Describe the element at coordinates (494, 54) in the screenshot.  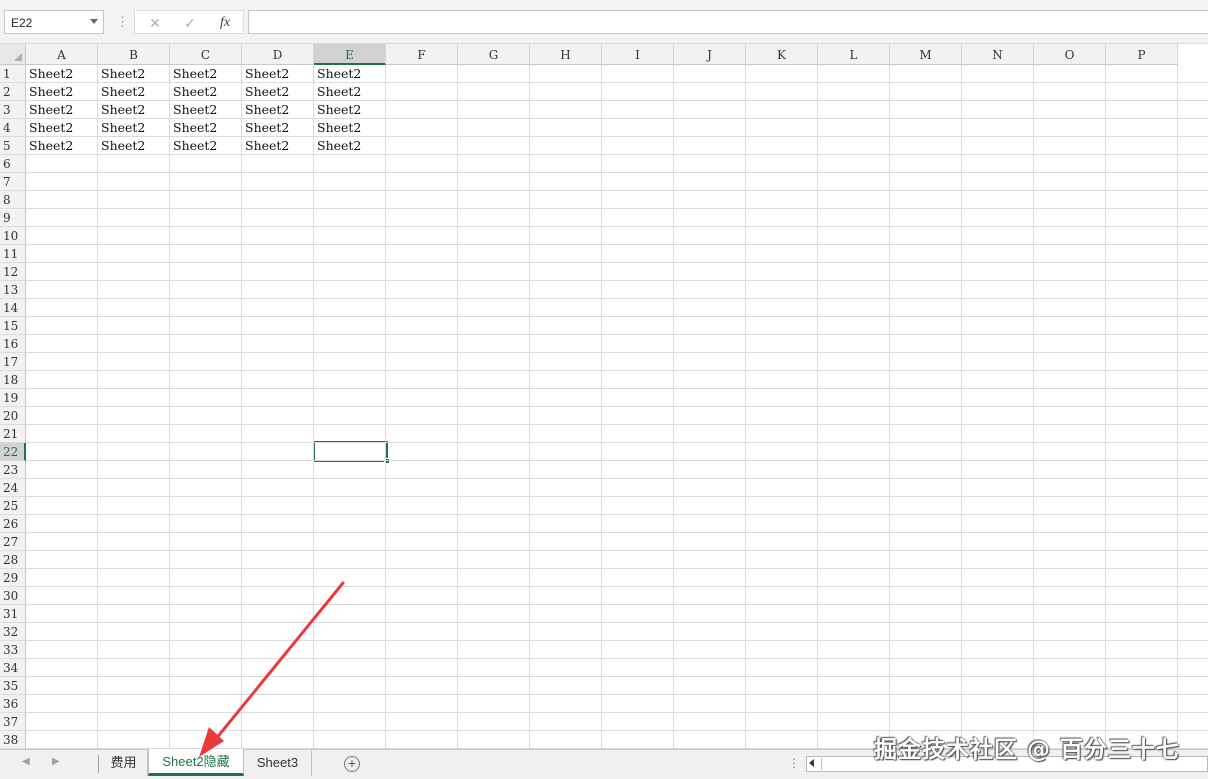
I see `column-header-g: G` at that location.